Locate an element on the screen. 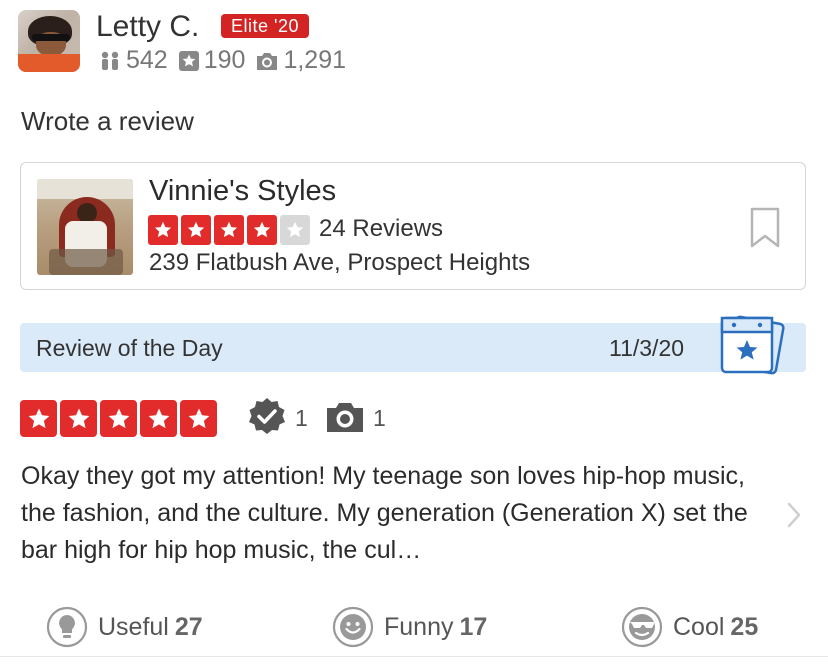  useful-label: Useful is located at coordinates (133, 626).